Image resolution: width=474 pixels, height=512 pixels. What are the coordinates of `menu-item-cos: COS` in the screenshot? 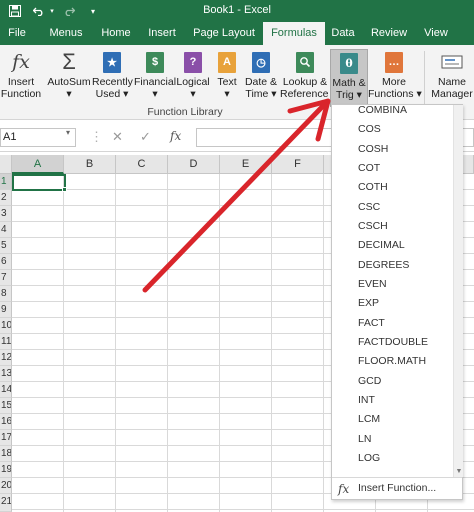 It's located at (369, 129).